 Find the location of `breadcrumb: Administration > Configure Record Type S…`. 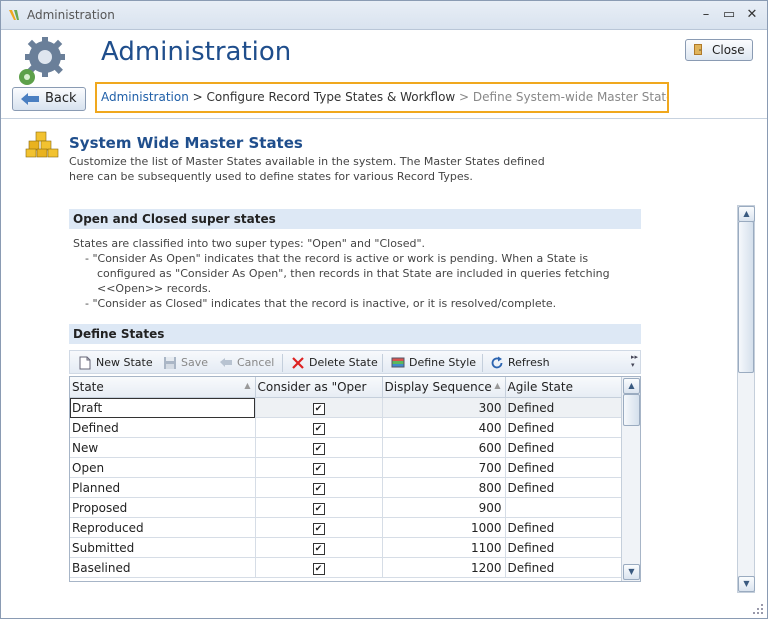

breadcrumb: Administration > Configure Record Type S… is located at coordinates (382, 97).